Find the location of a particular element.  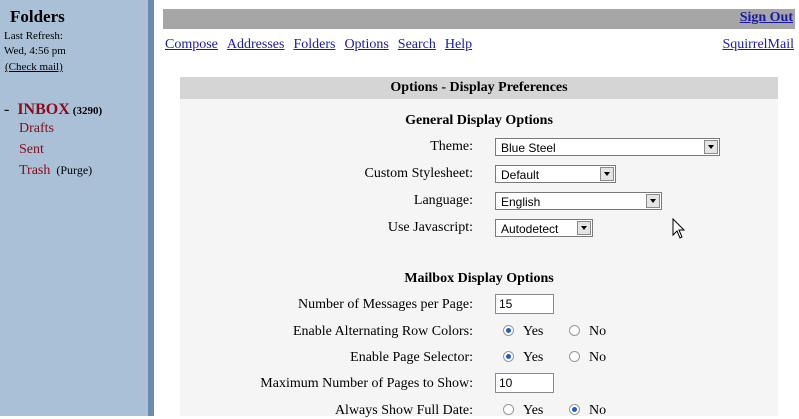

javascript-select: Autodetect is located at coordinates (544, 228).